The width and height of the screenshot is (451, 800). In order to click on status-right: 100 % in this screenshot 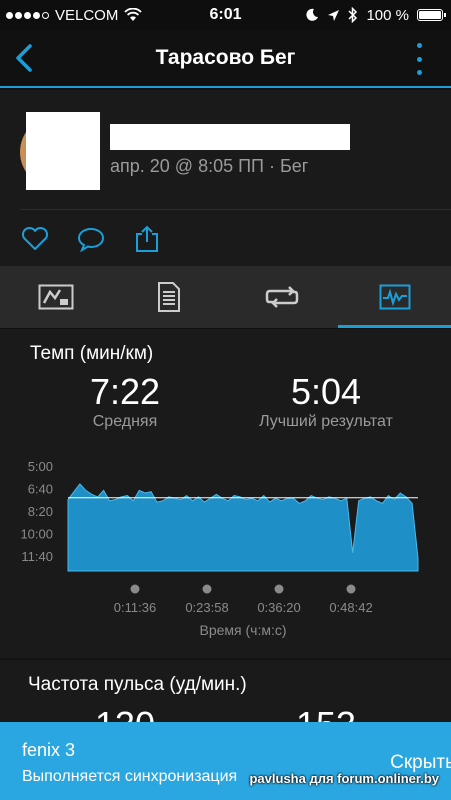, I will do `click(375, 15)`.